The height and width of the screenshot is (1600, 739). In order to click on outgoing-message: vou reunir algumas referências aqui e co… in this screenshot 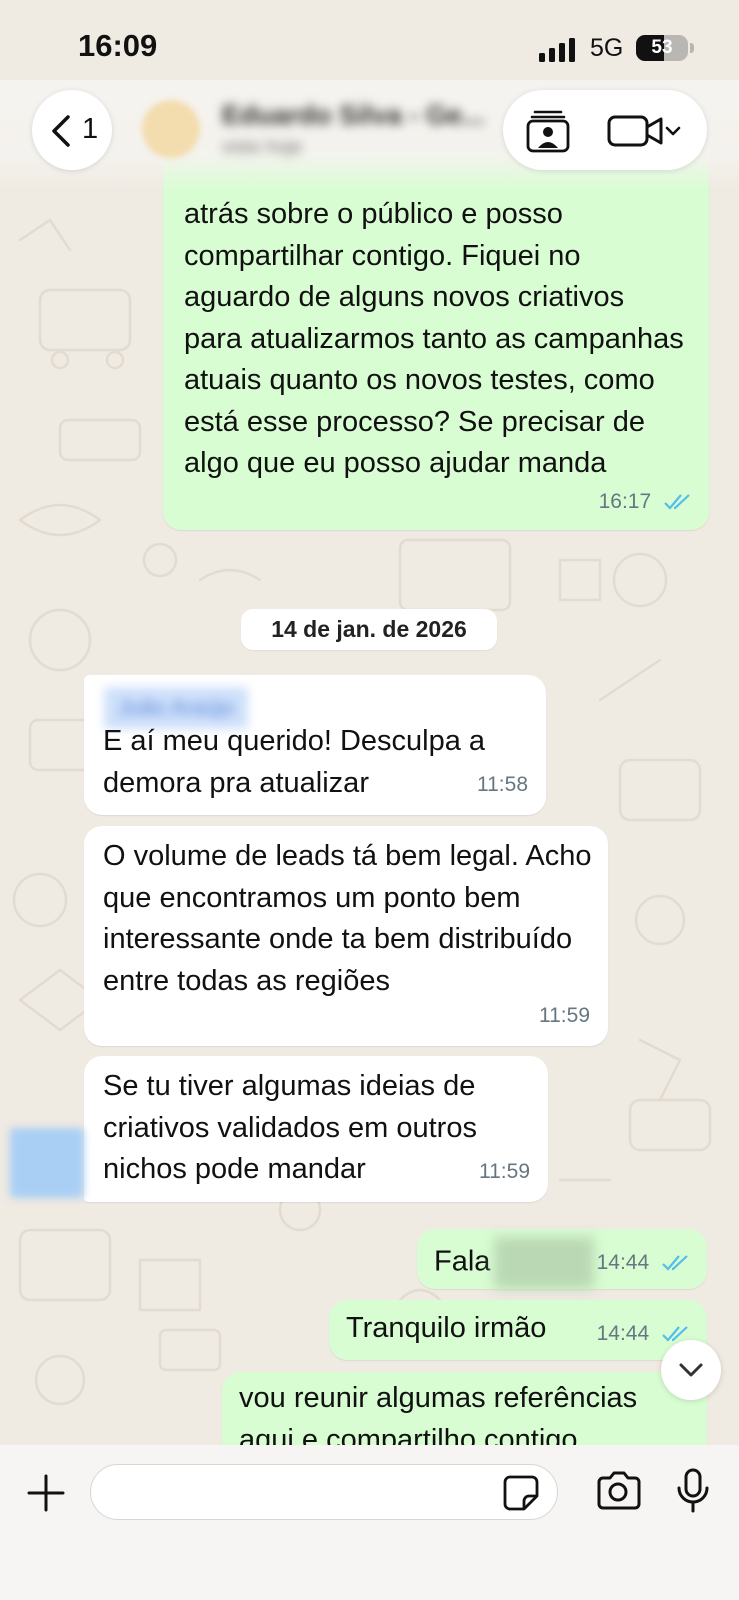, I will do `click(464, 1408)`.